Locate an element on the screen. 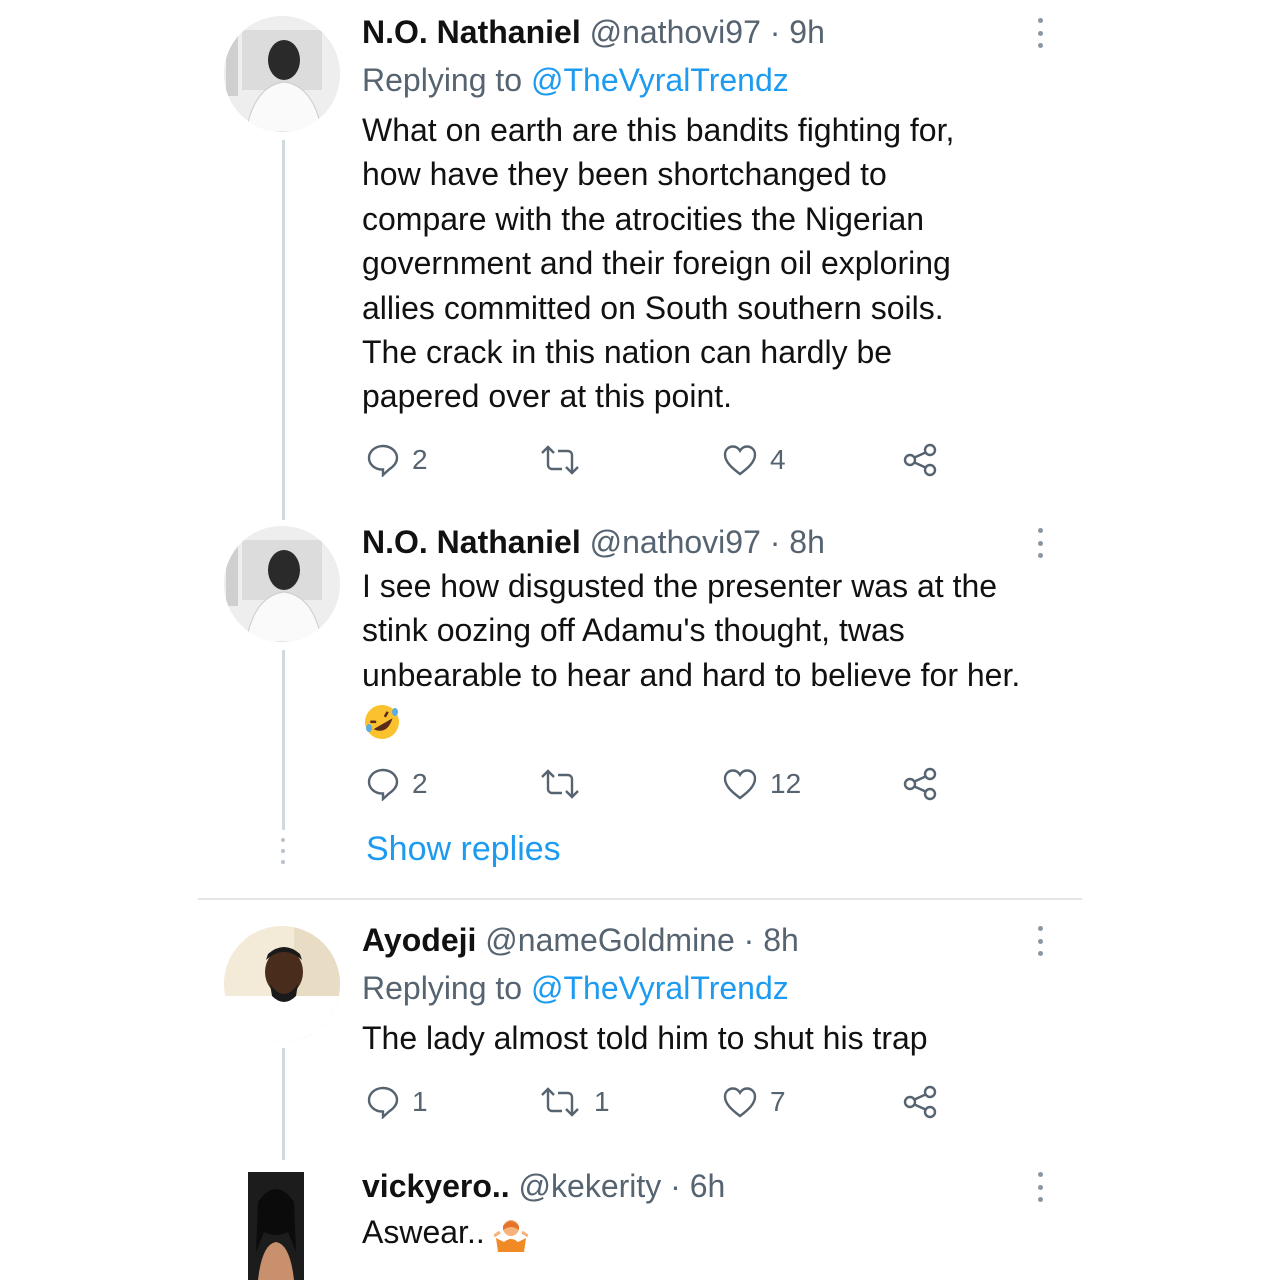  tweet-actions: 1 1 7 is located at coordinates (662, 1102).